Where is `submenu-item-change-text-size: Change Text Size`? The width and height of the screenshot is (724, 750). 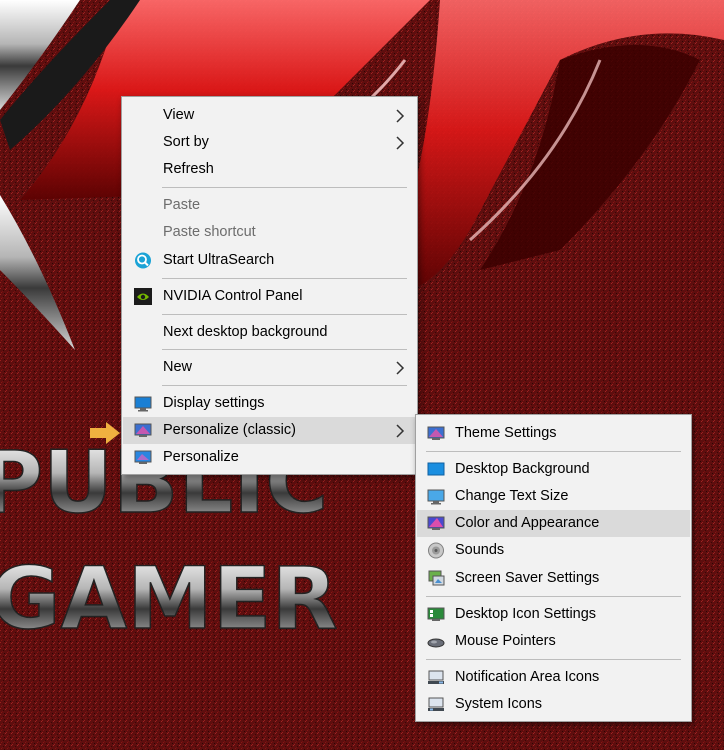 submenu-item-change-text-size: Change Text Size is located at coordinates (553, 496).